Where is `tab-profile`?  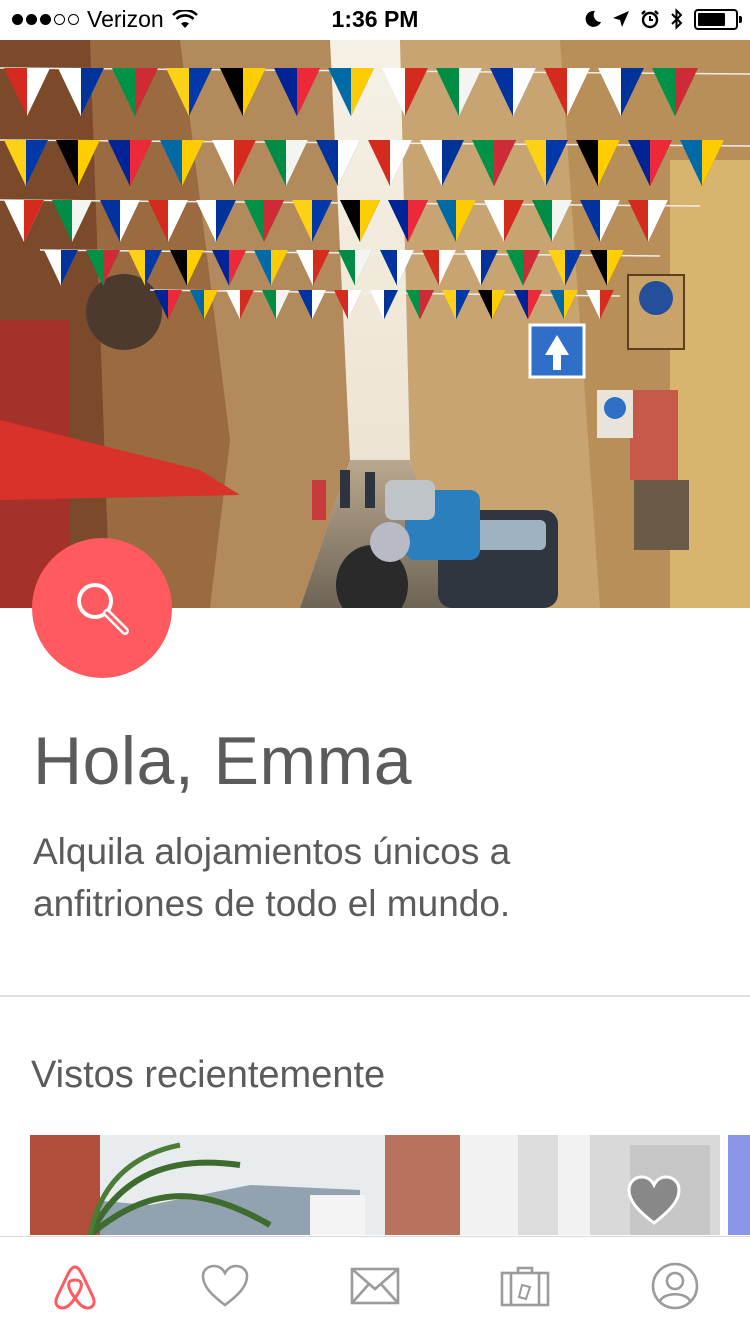 tab-profile is located at coordinates (675, 1286).